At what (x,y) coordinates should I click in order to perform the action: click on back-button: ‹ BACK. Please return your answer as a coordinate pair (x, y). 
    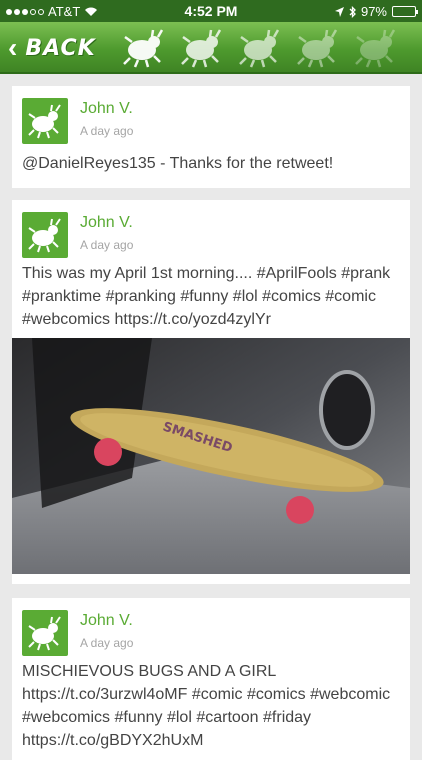
    Looking at the image, I should click on (52, 48).